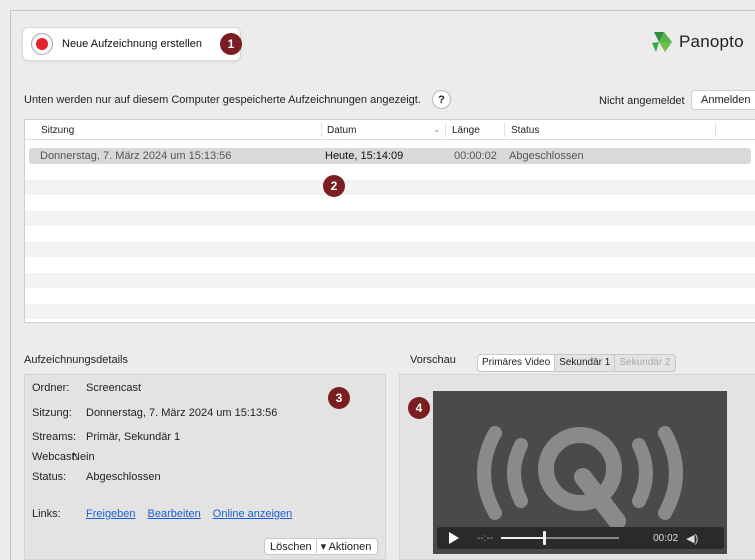 The width and height of the screenshot is (755, 560). I want to click on details-label: Aufzeichnungsdetails, so click(76, 360).